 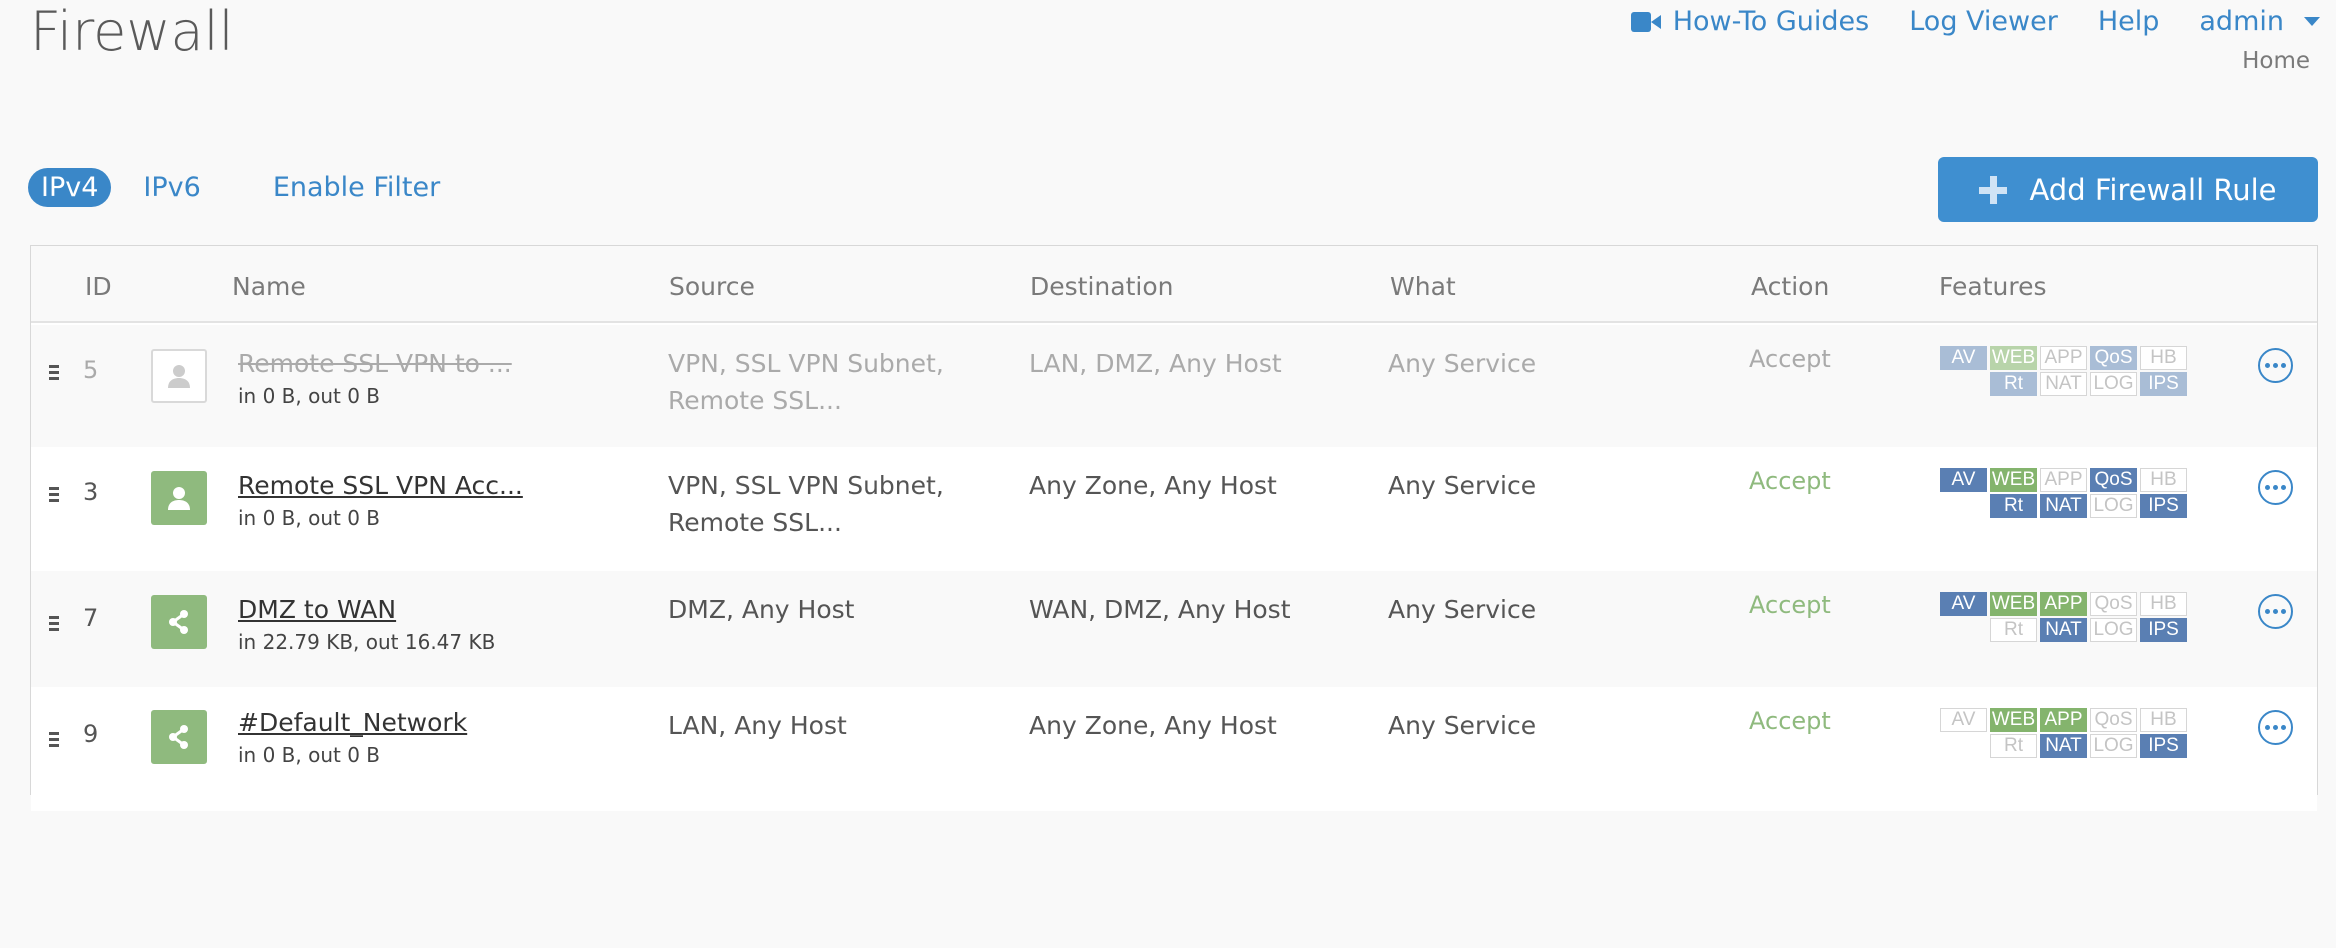 I want to click on log-viewer-link: Log Viewer, so click(x=1983, y=21).